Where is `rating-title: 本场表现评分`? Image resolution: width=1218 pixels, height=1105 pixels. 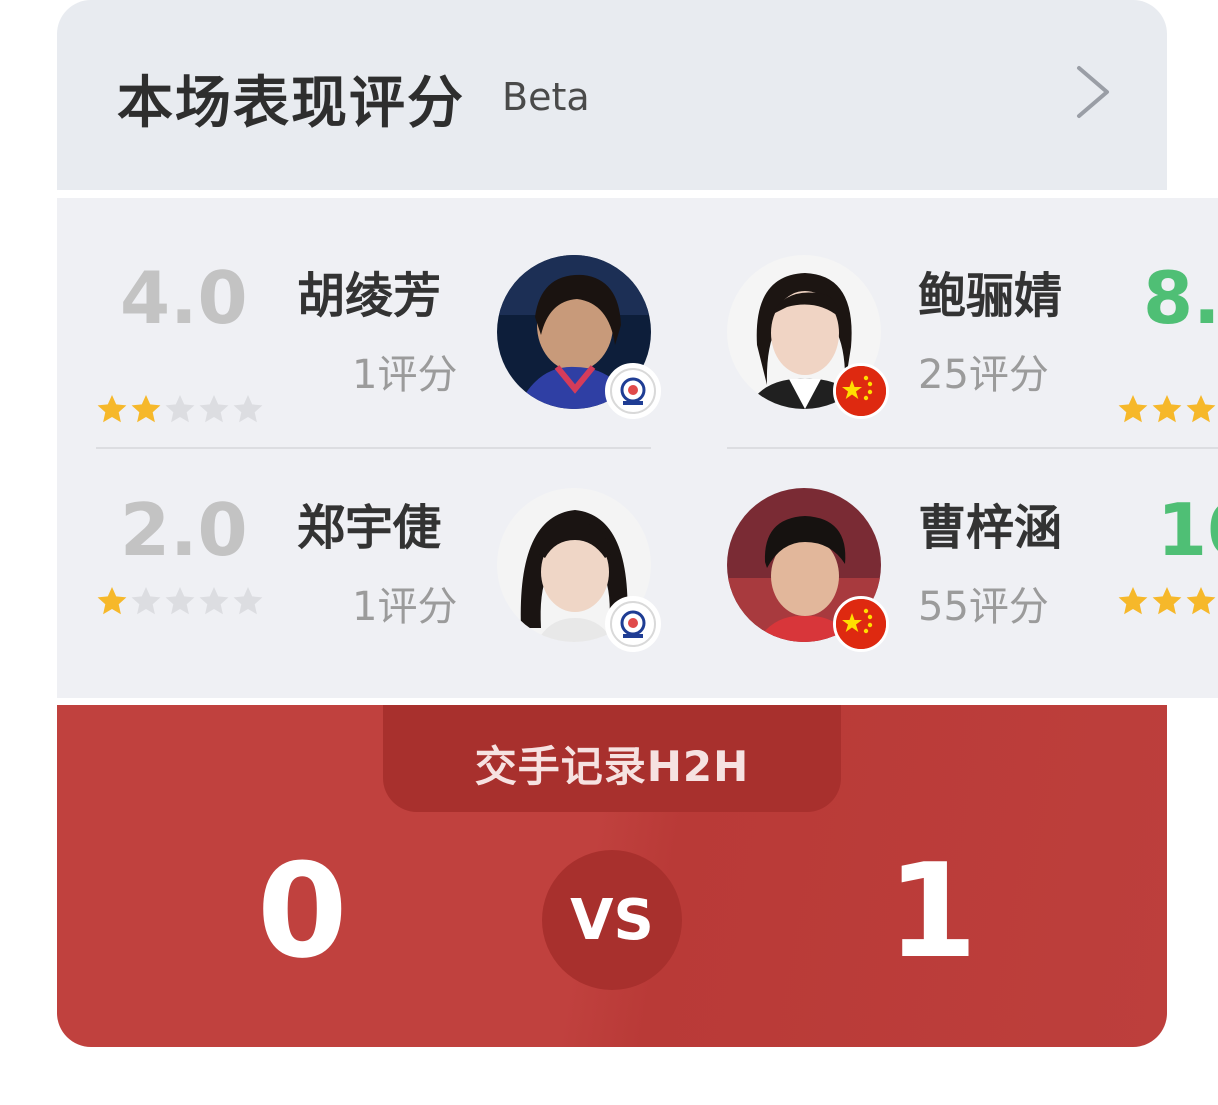 rating-title: 本场表现评分 is located at coordinates (291, 103).